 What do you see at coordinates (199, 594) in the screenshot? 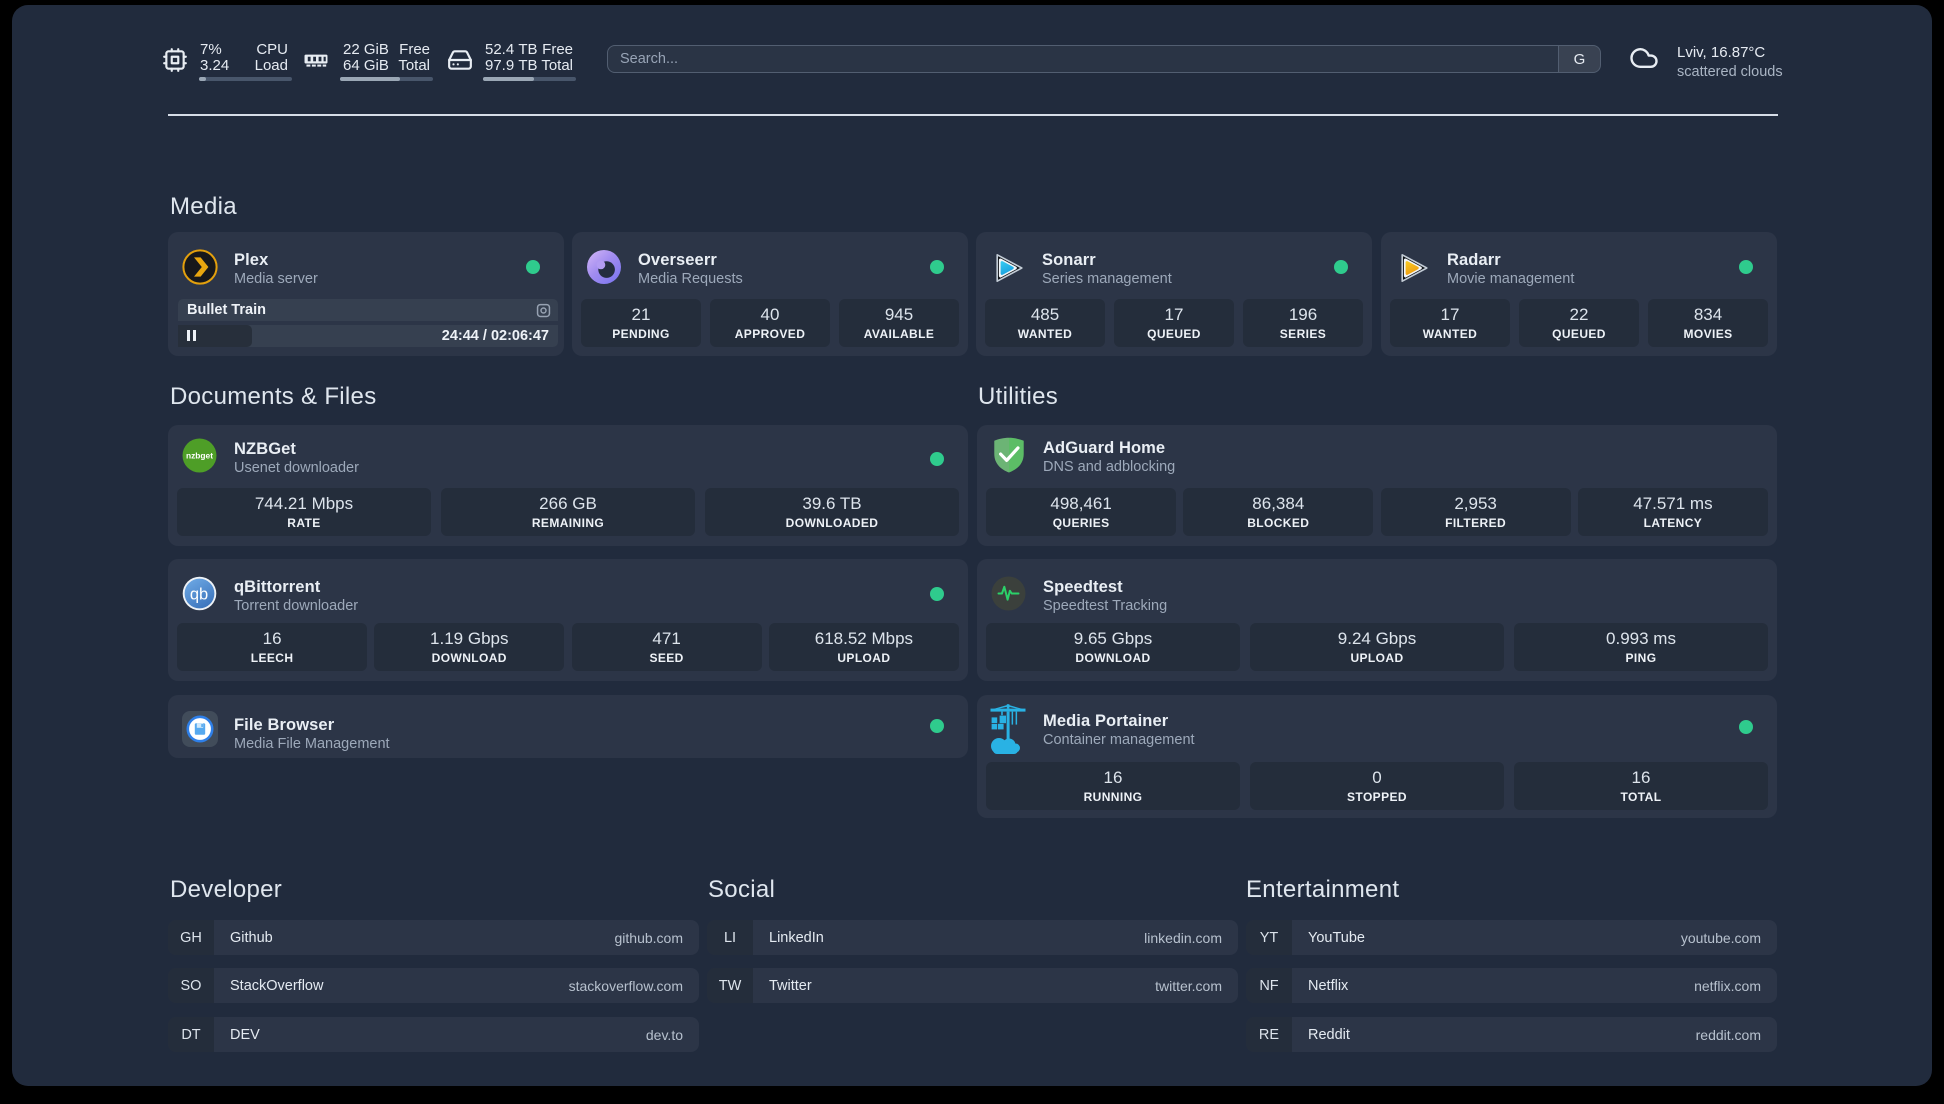
I see `svg-text: qb` at bounding box center [199, 594].